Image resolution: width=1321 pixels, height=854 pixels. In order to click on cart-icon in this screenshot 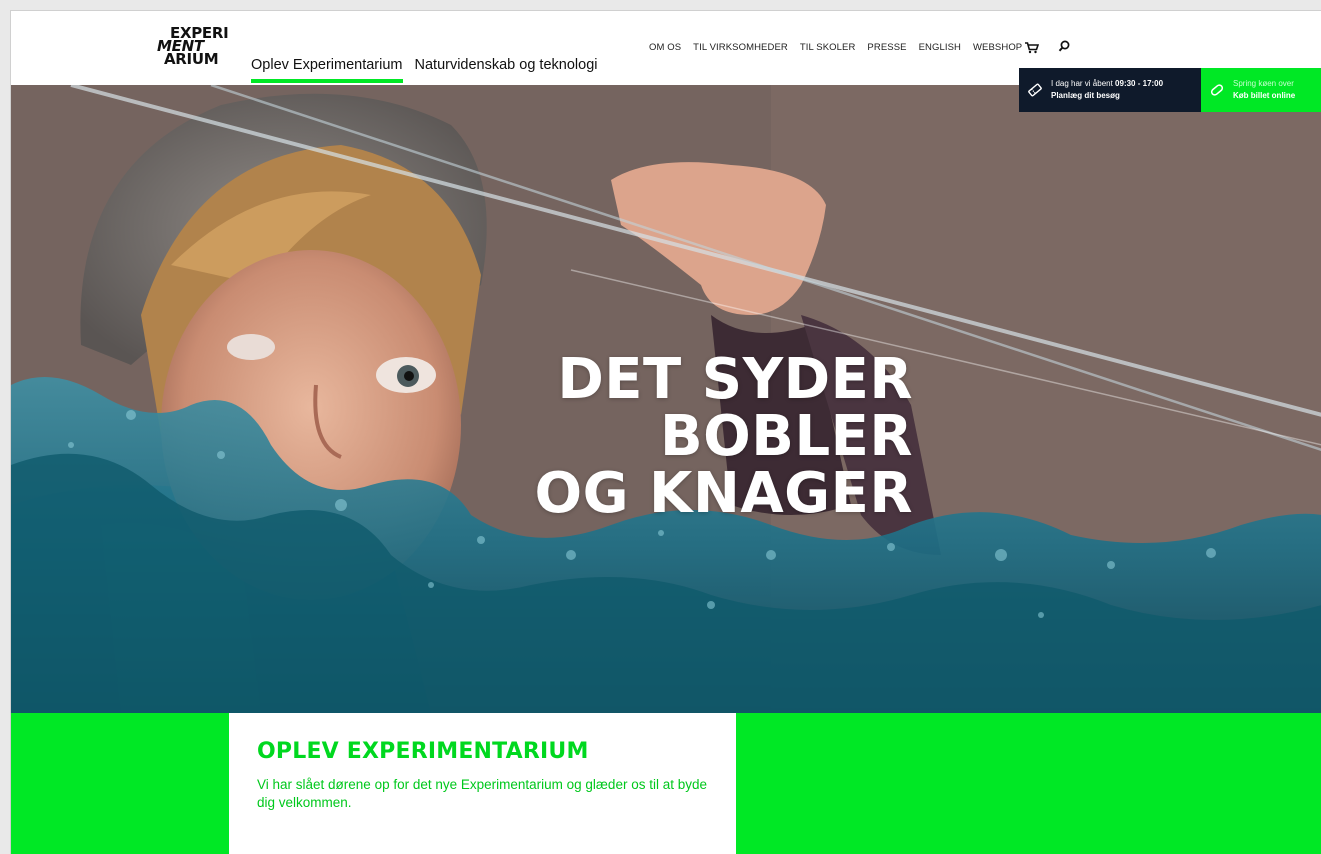, I will do `click(1032, 47)`.